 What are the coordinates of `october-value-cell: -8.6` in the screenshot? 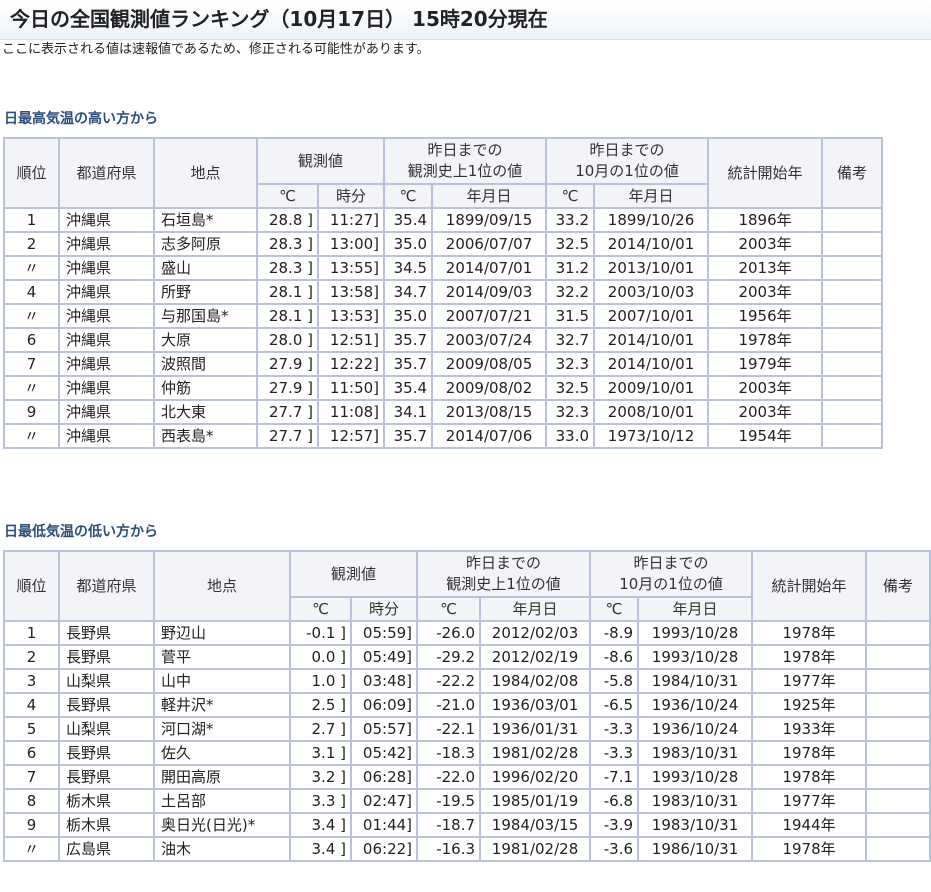 It's located at (614, 657).